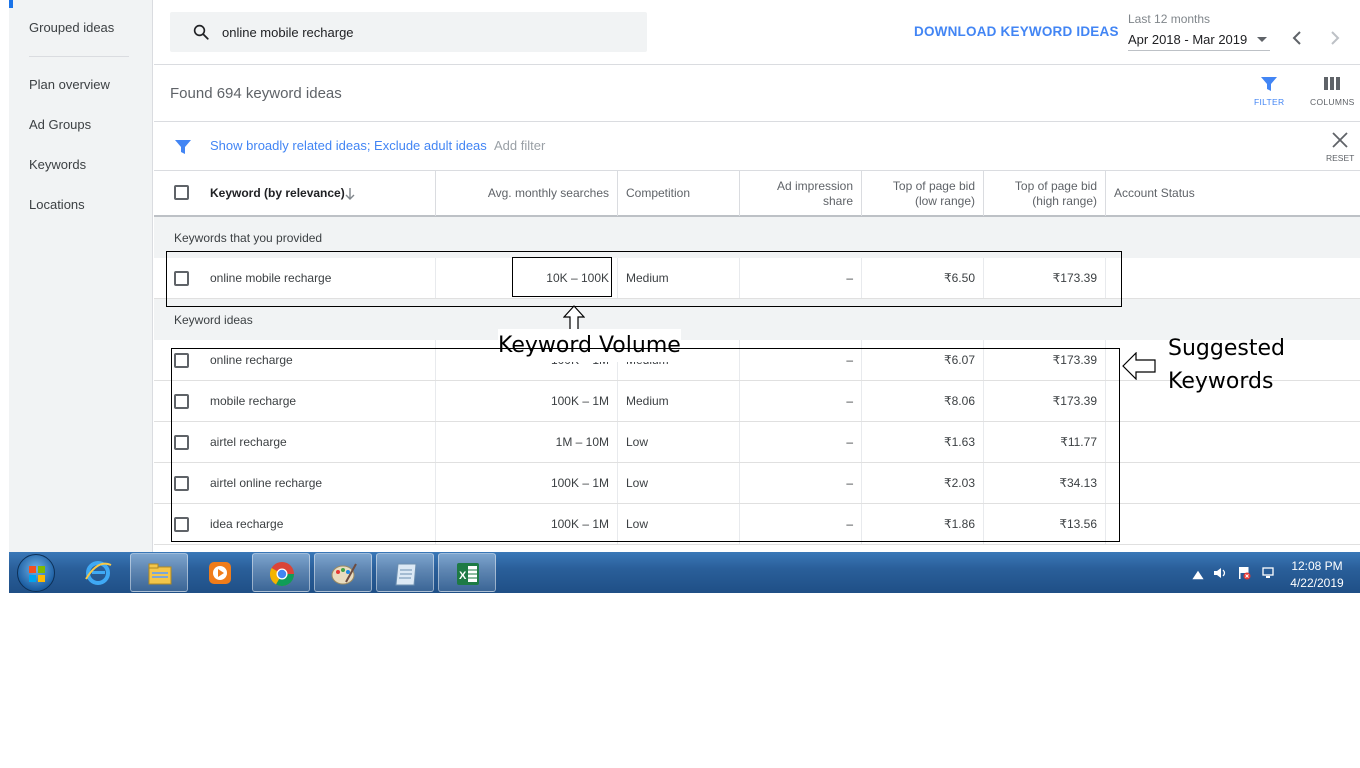 The height and width of the screenshot is (768, 1360). What do you see at coordinates (79, 56) in the screenshot?
I see `sidebar-divider` at bounding box center [79, 56].